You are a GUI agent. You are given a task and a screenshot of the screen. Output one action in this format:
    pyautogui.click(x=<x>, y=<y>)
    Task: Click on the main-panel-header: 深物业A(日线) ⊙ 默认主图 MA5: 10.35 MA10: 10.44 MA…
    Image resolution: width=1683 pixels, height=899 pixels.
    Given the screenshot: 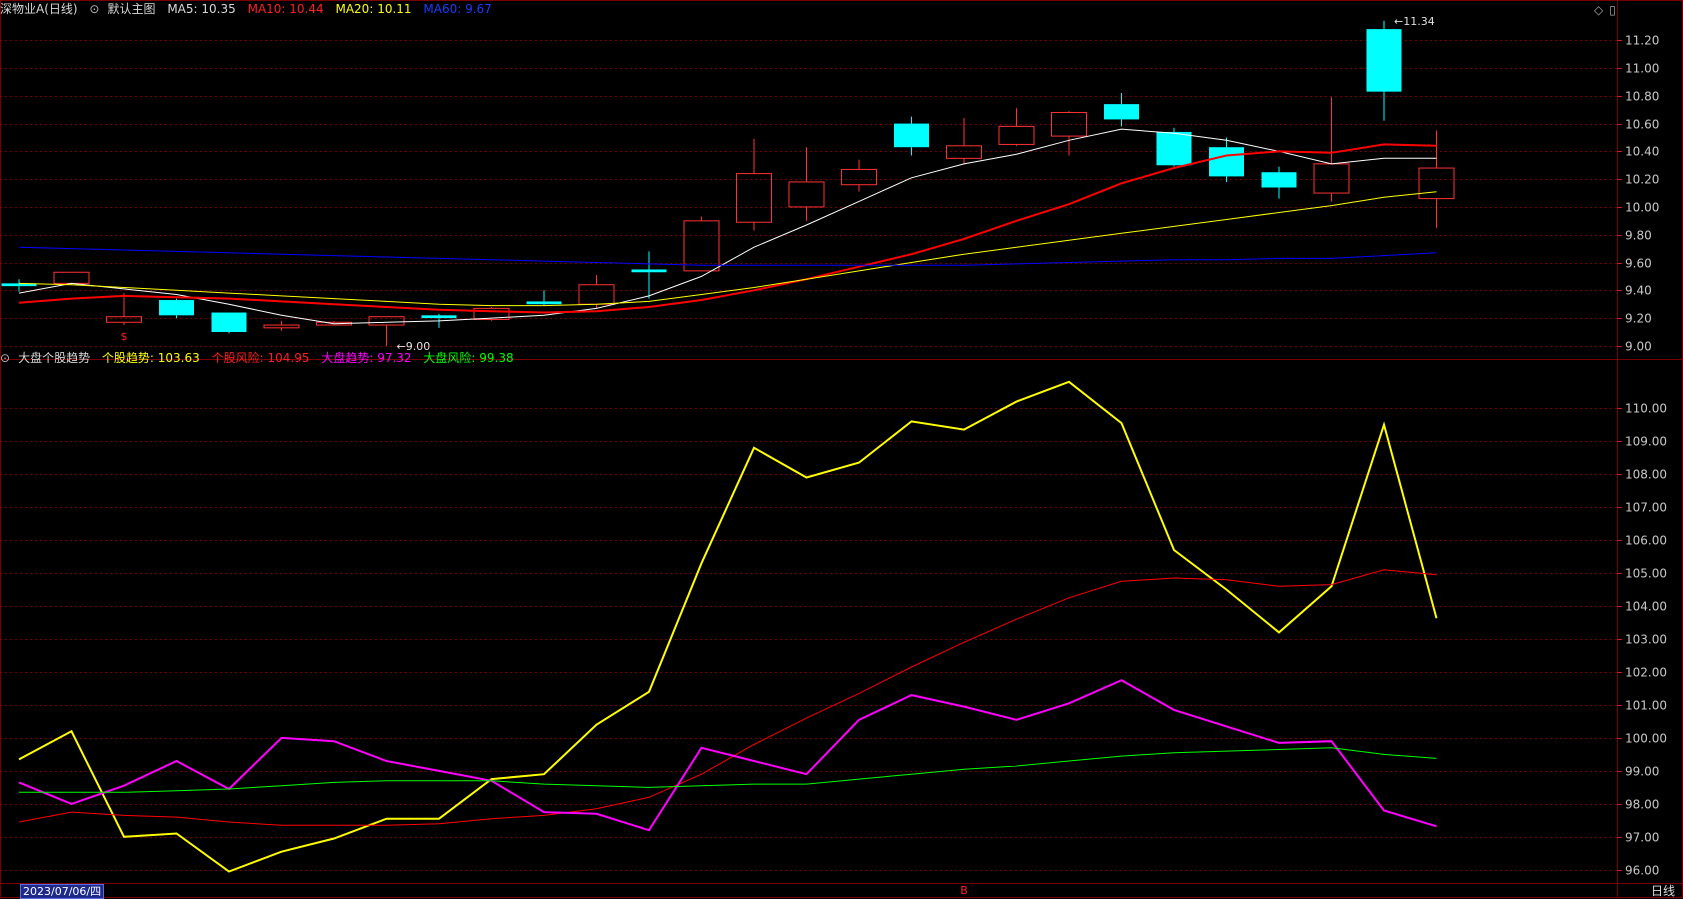 What is the action you would take?
    pyautogui.click(x=250, y=9)
    